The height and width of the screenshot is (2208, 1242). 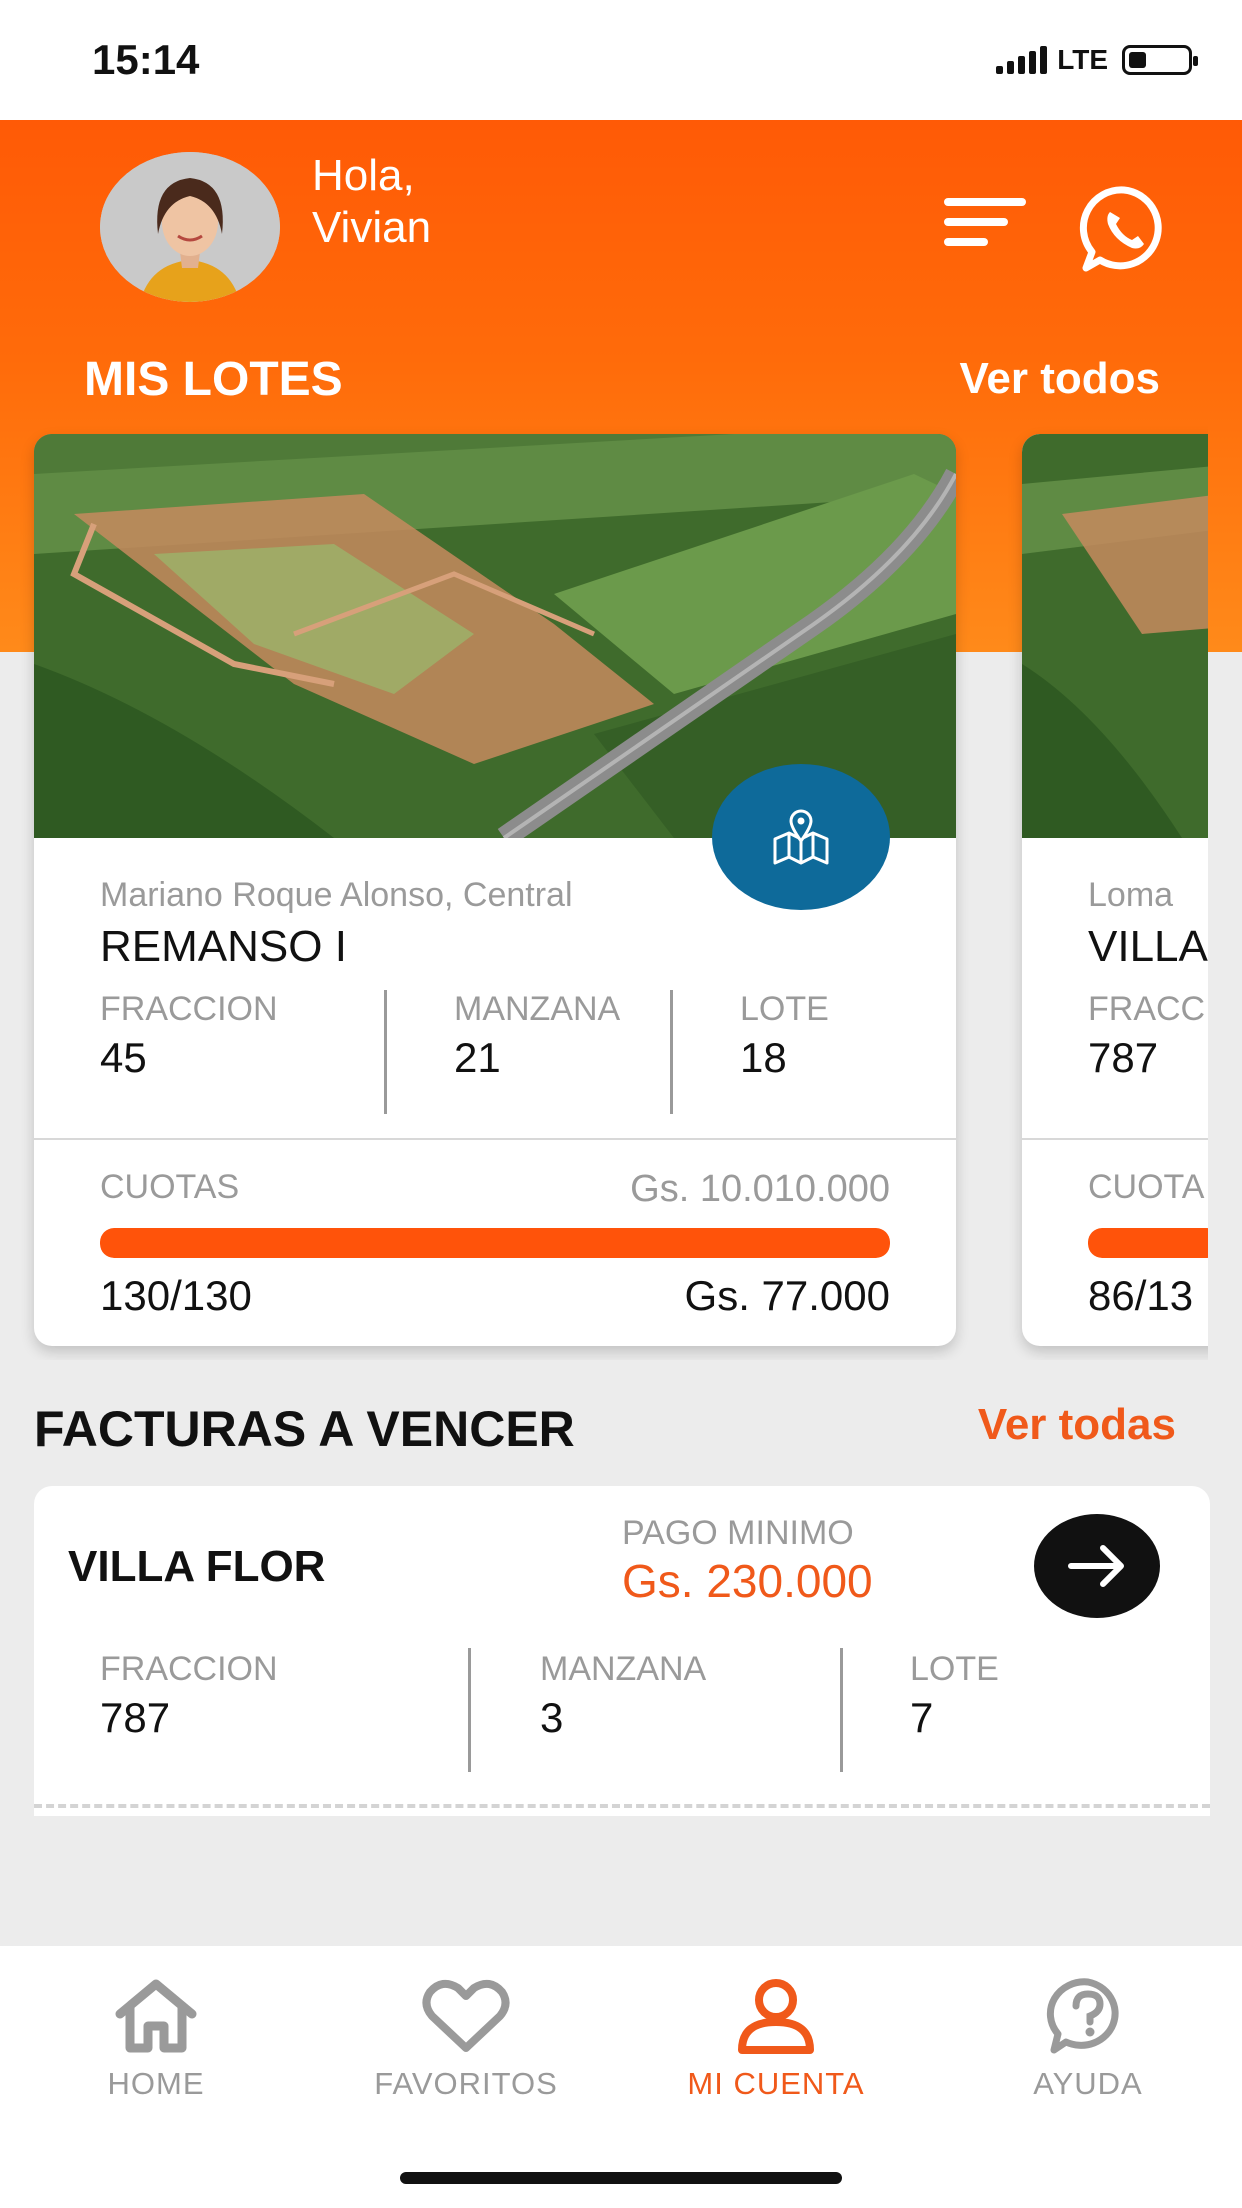 I want to click on cuotas-label: CUOTA, so click(x=1146, y=1187).